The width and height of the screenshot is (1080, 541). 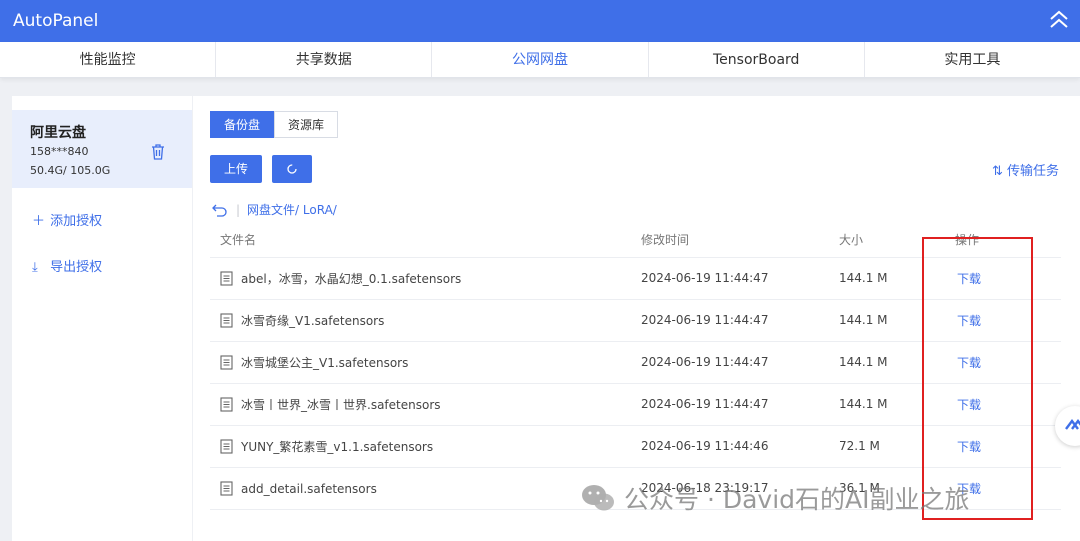 I want to click on tab-cloud-drive: 公网网盘, so click(x=540, y=59).